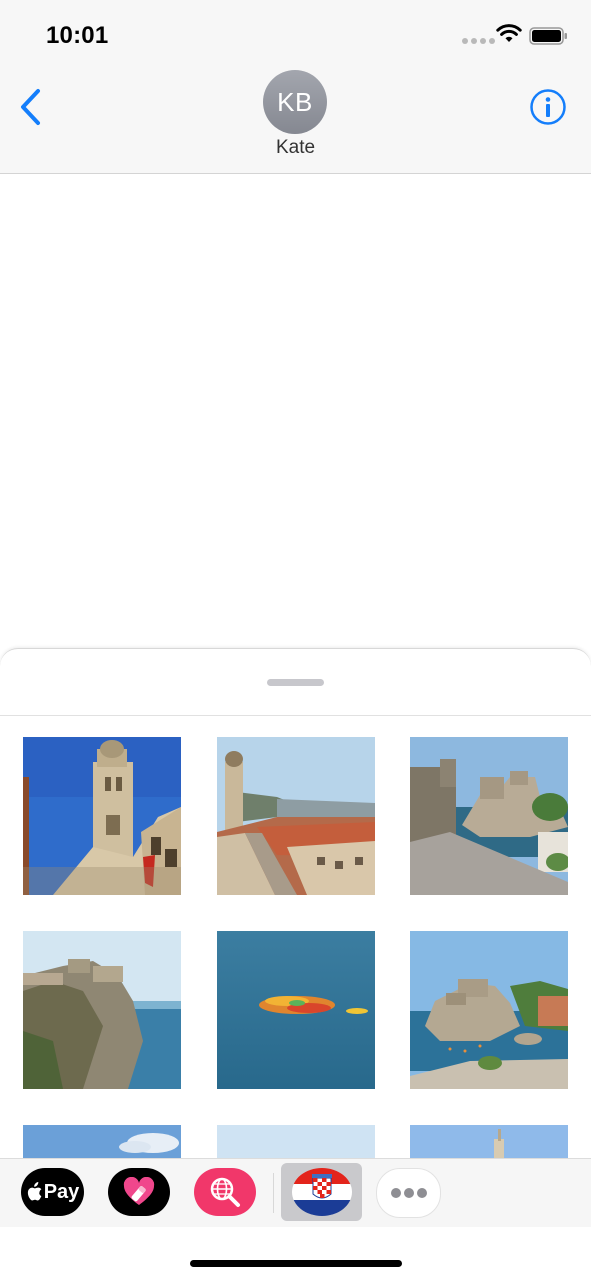 This screenshot has height=1280, width=591. Describe the element at coordinates (295, 102) in the screenshot. I see `avatar: KB` at that location.